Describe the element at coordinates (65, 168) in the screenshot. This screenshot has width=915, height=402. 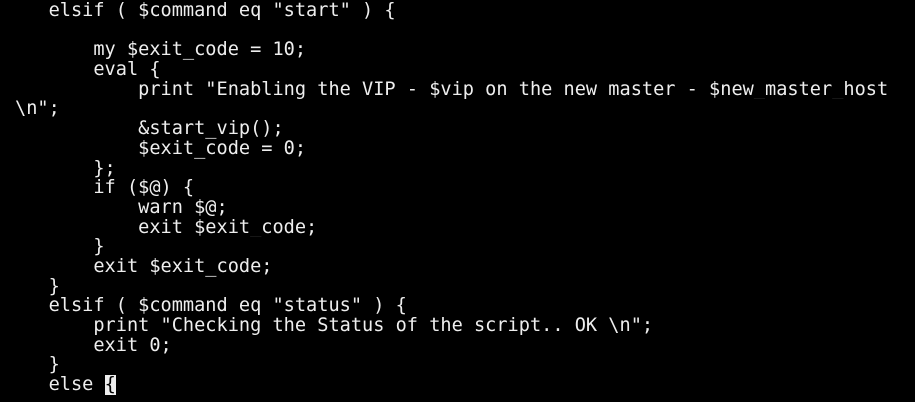
I see `code-line: };` at that location.